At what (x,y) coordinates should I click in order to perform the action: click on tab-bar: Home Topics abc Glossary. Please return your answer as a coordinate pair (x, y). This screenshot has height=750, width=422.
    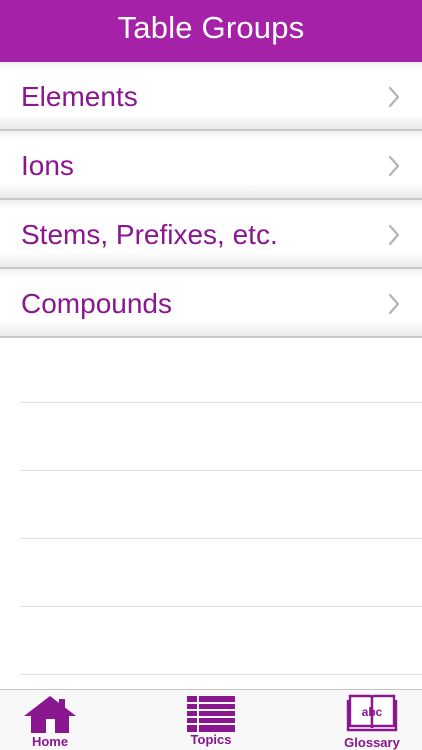
    Looking at the image, I should click on (211, 719).